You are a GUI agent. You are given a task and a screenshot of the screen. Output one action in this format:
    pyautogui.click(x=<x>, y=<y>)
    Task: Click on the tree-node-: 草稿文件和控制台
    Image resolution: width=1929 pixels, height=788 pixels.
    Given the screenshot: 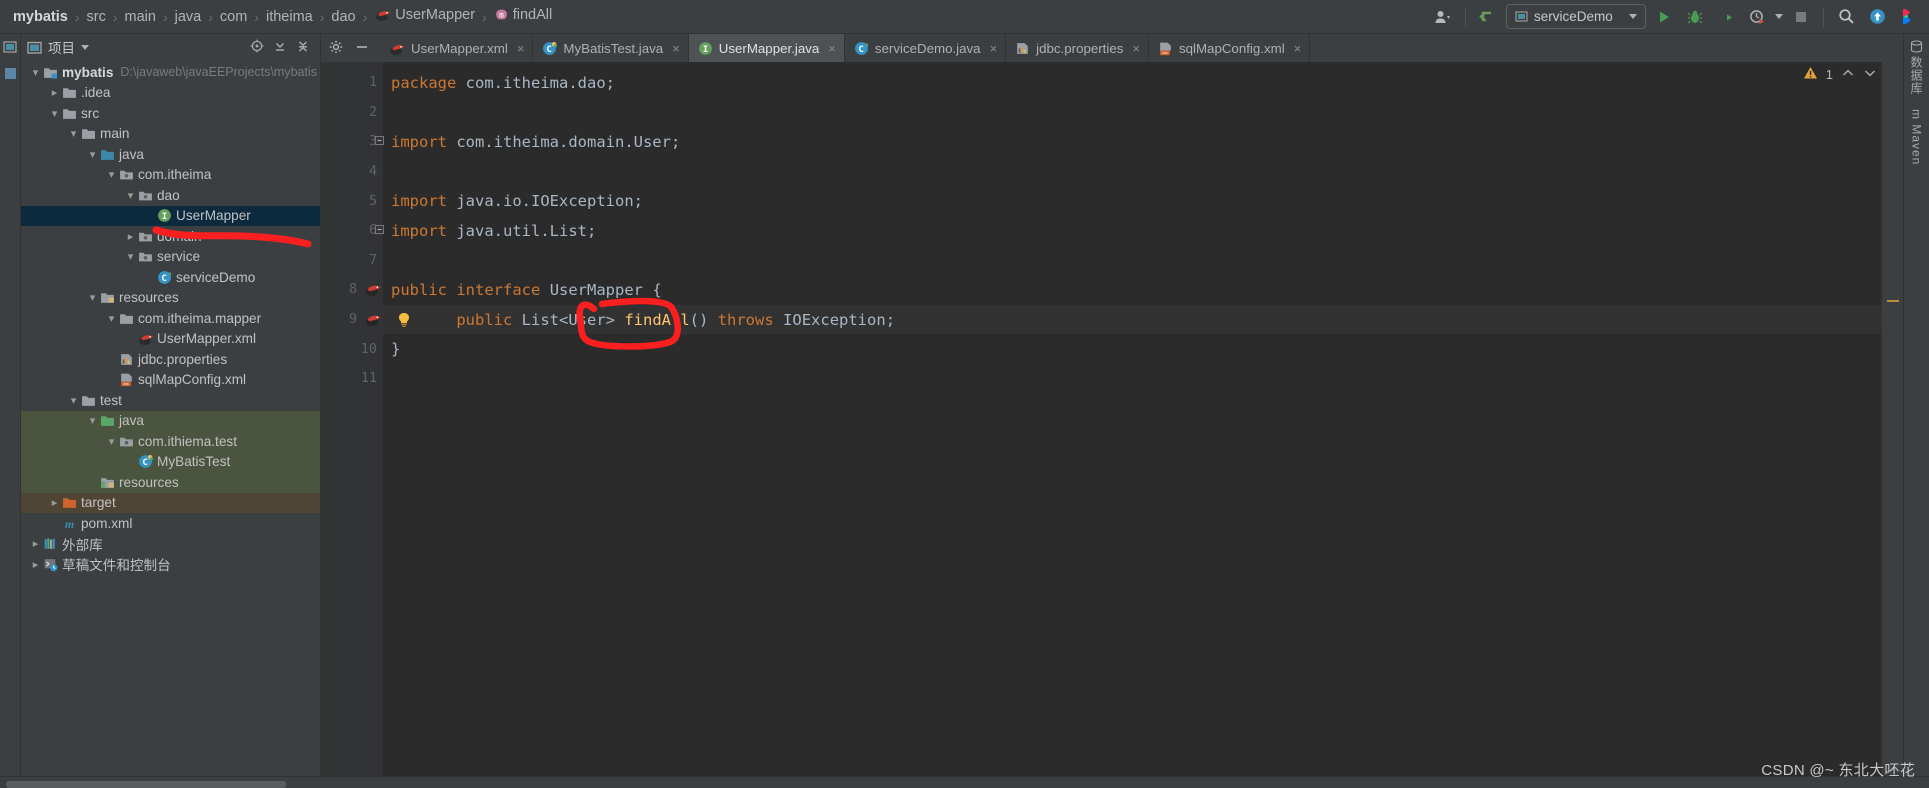 What is the action you would take?
    pyautogui.click(x=170, y=564)
    